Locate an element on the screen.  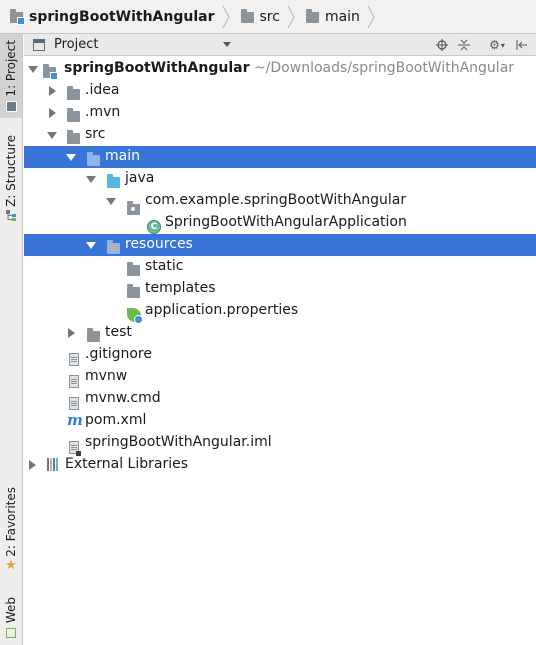
tree-row-static: static is located at coordinates (280, 267).